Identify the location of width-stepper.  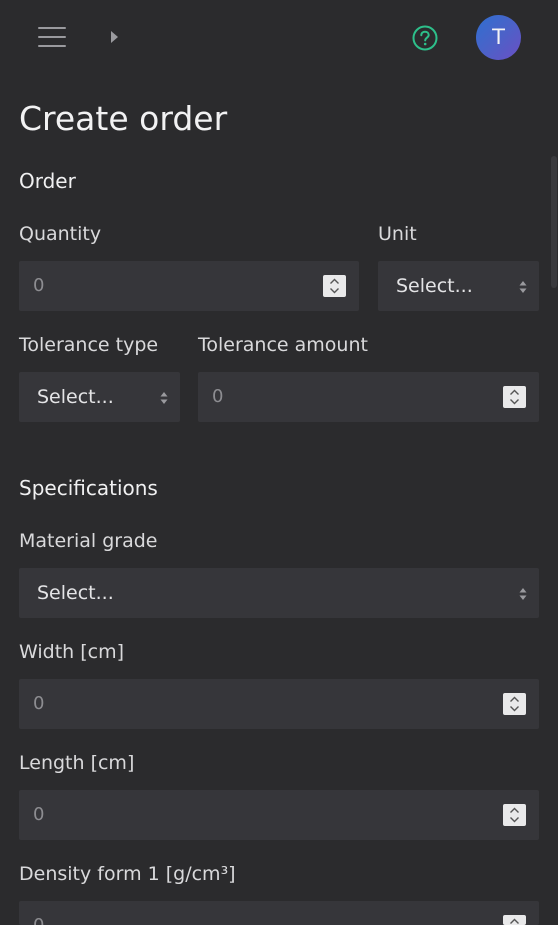
(514, 704).